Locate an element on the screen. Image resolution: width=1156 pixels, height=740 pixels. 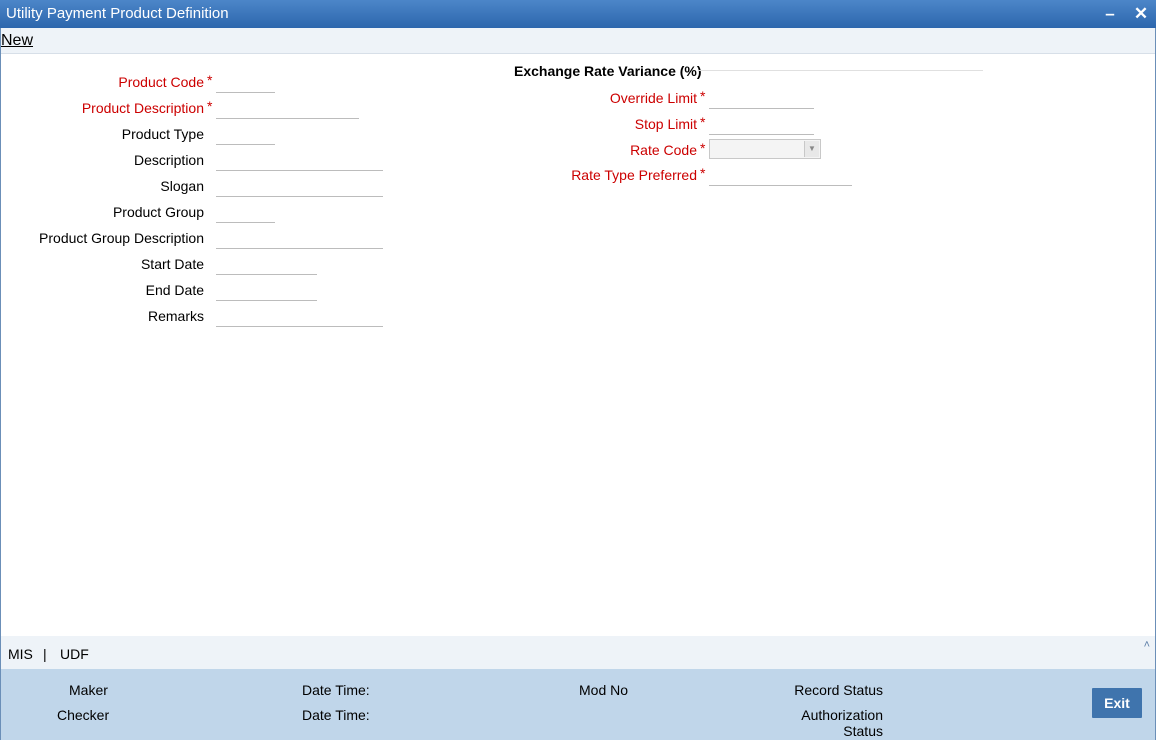
rate-code-label: Rate Code is located at coordinates (663, 150).